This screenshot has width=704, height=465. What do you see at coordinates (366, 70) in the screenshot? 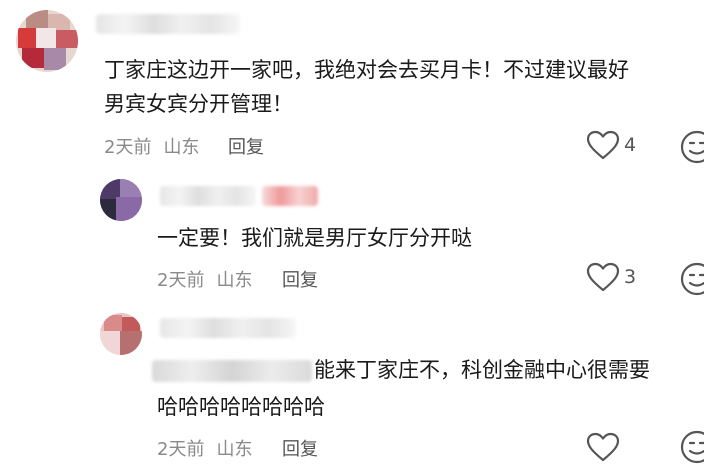
I see `comment-text-line1: 丁家庄这边开一家吧，我绝对会去买月卡！不过建议最好` at bounding box center [366, 70].